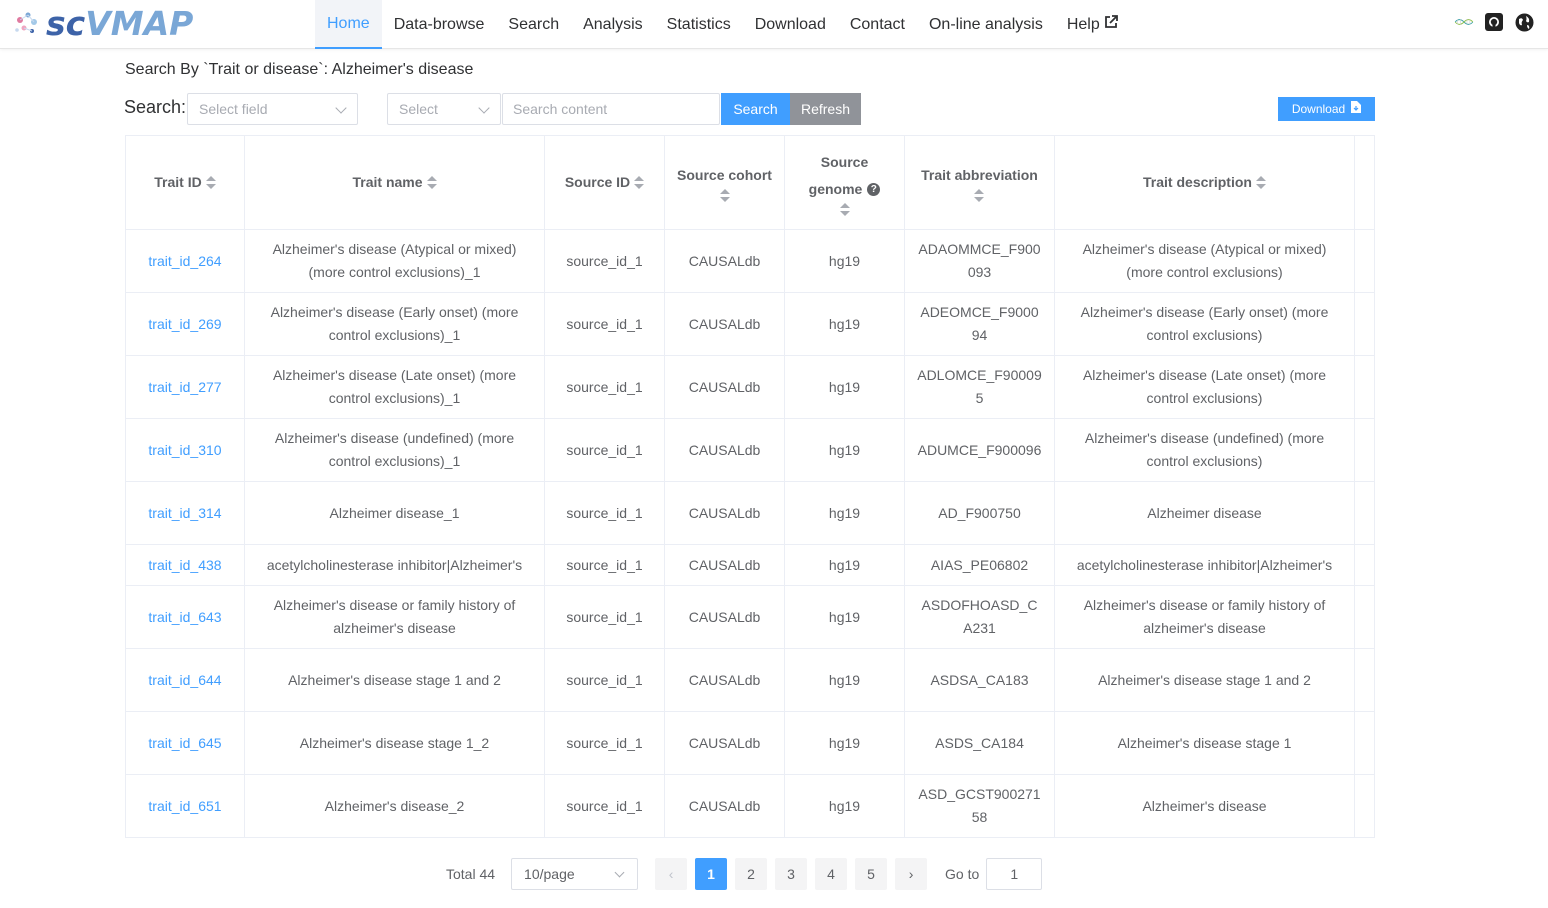 The height and width of the screenshot is (908, 1548). What do you see at coordinates (979, 175) in the screenshot?
I see `header-trait-abbreviation-label: Trait abbreviation` at bounding box center [979, 175].